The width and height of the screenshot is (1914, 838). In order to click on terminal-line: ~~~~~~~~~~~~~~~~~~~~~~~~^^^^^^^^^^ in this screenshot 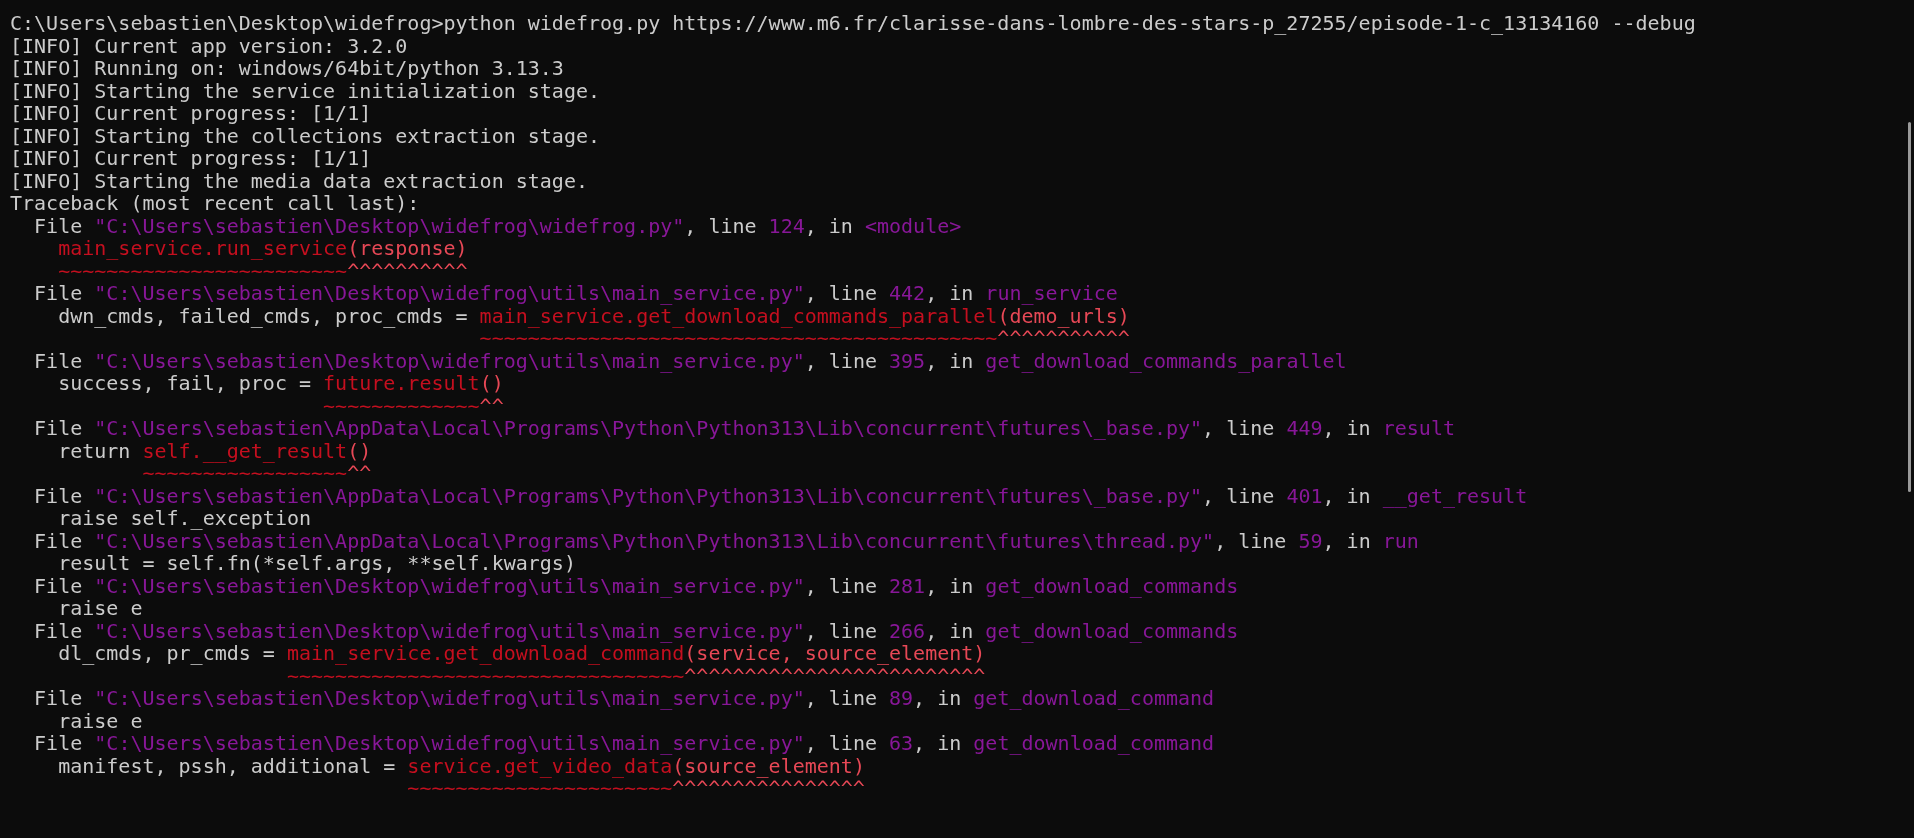, I will do `click(263, 270)`.